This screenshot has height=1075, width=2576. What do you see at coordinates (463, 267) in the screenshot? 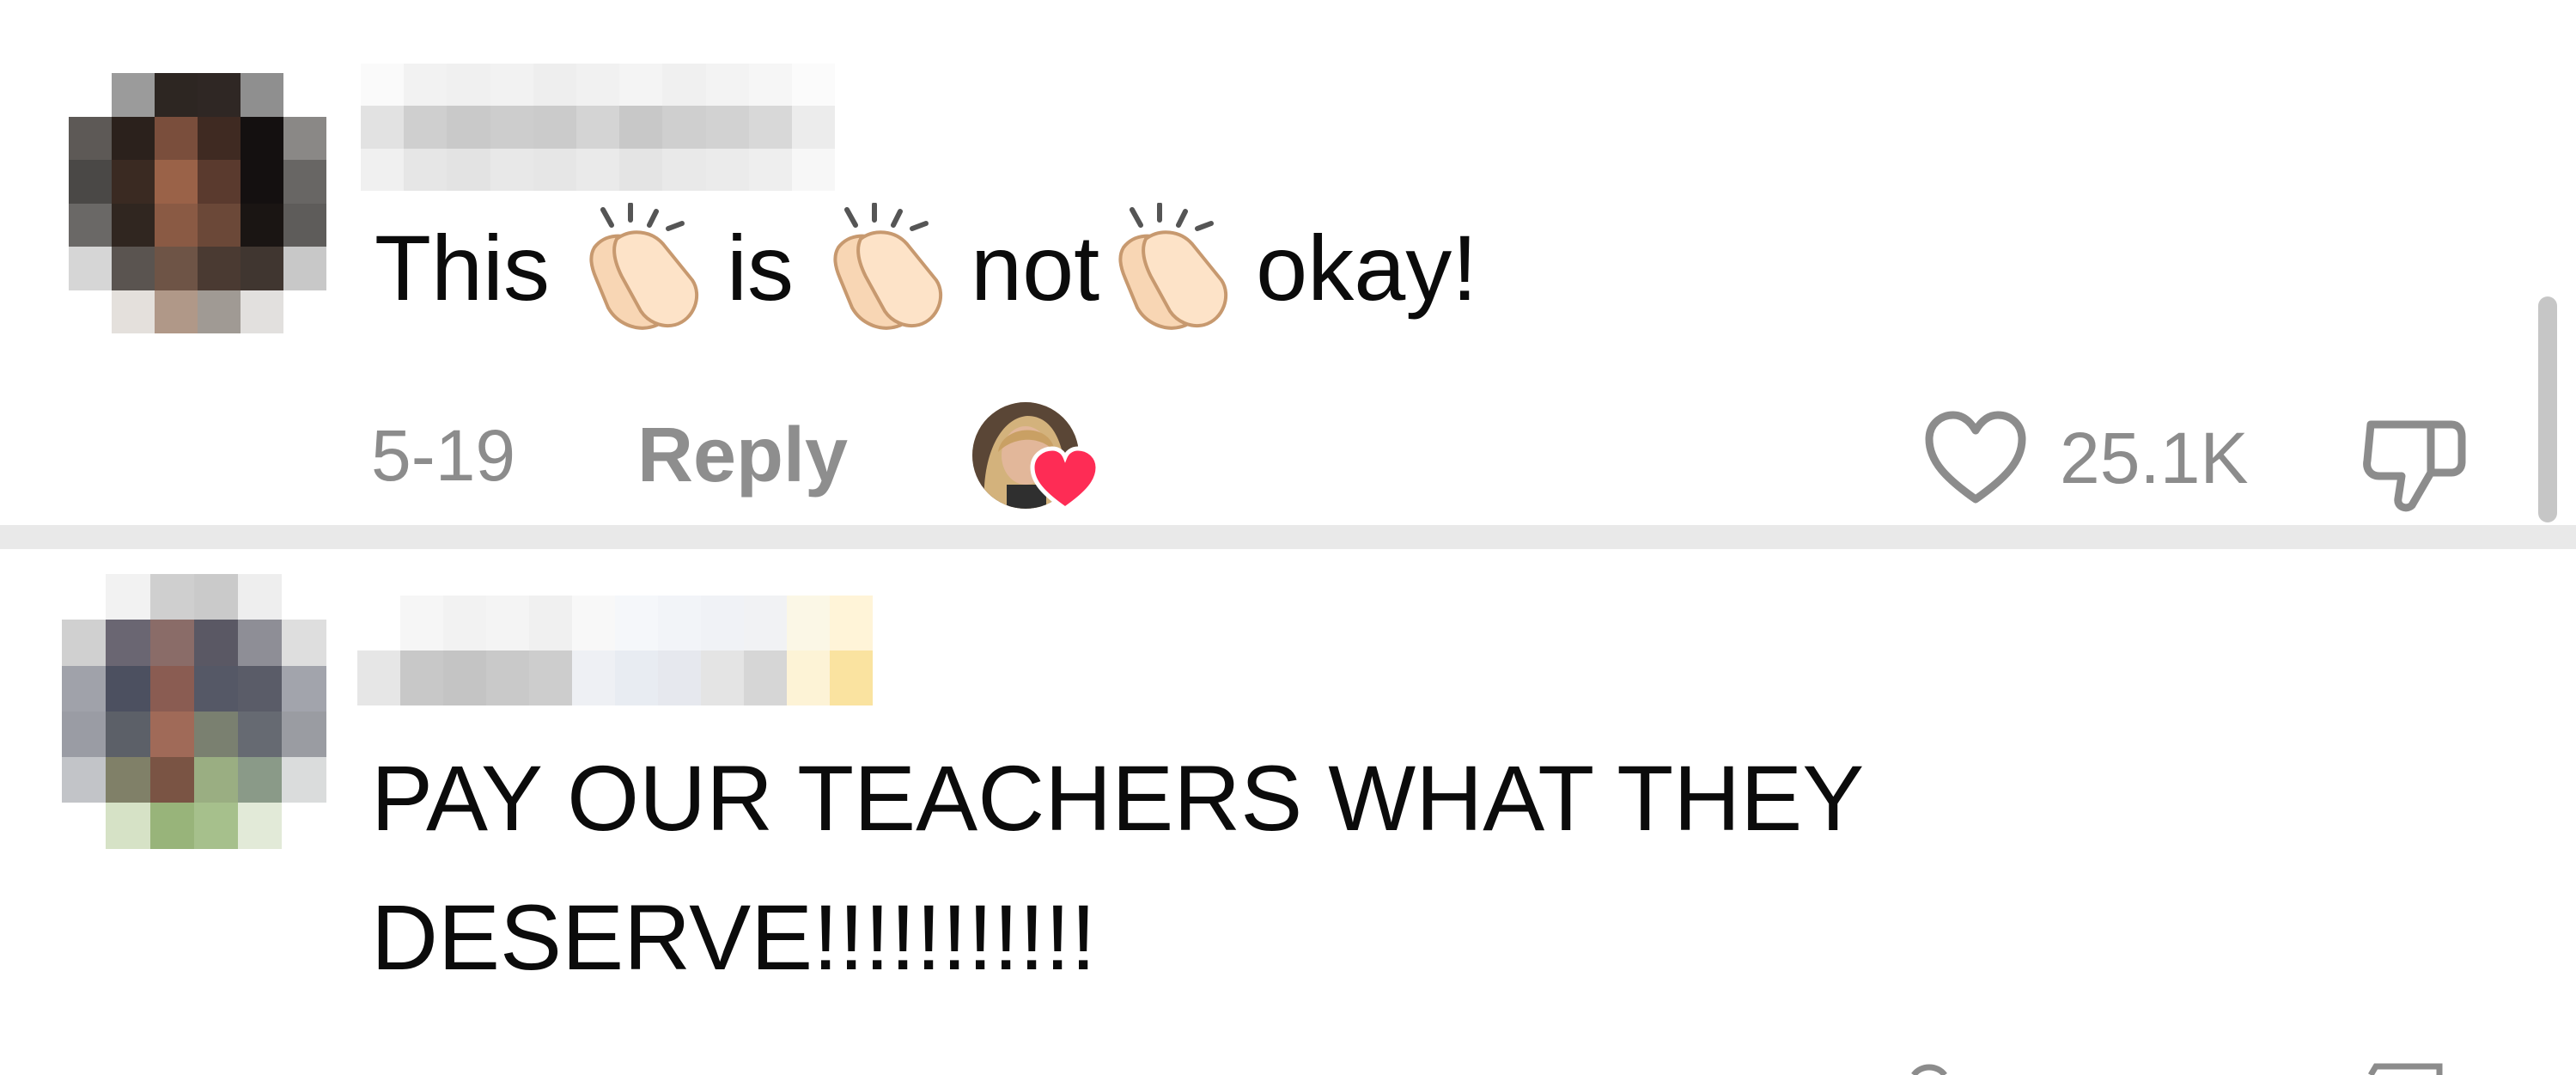
I see `comment-word: This` at bounding box center [463, 267].